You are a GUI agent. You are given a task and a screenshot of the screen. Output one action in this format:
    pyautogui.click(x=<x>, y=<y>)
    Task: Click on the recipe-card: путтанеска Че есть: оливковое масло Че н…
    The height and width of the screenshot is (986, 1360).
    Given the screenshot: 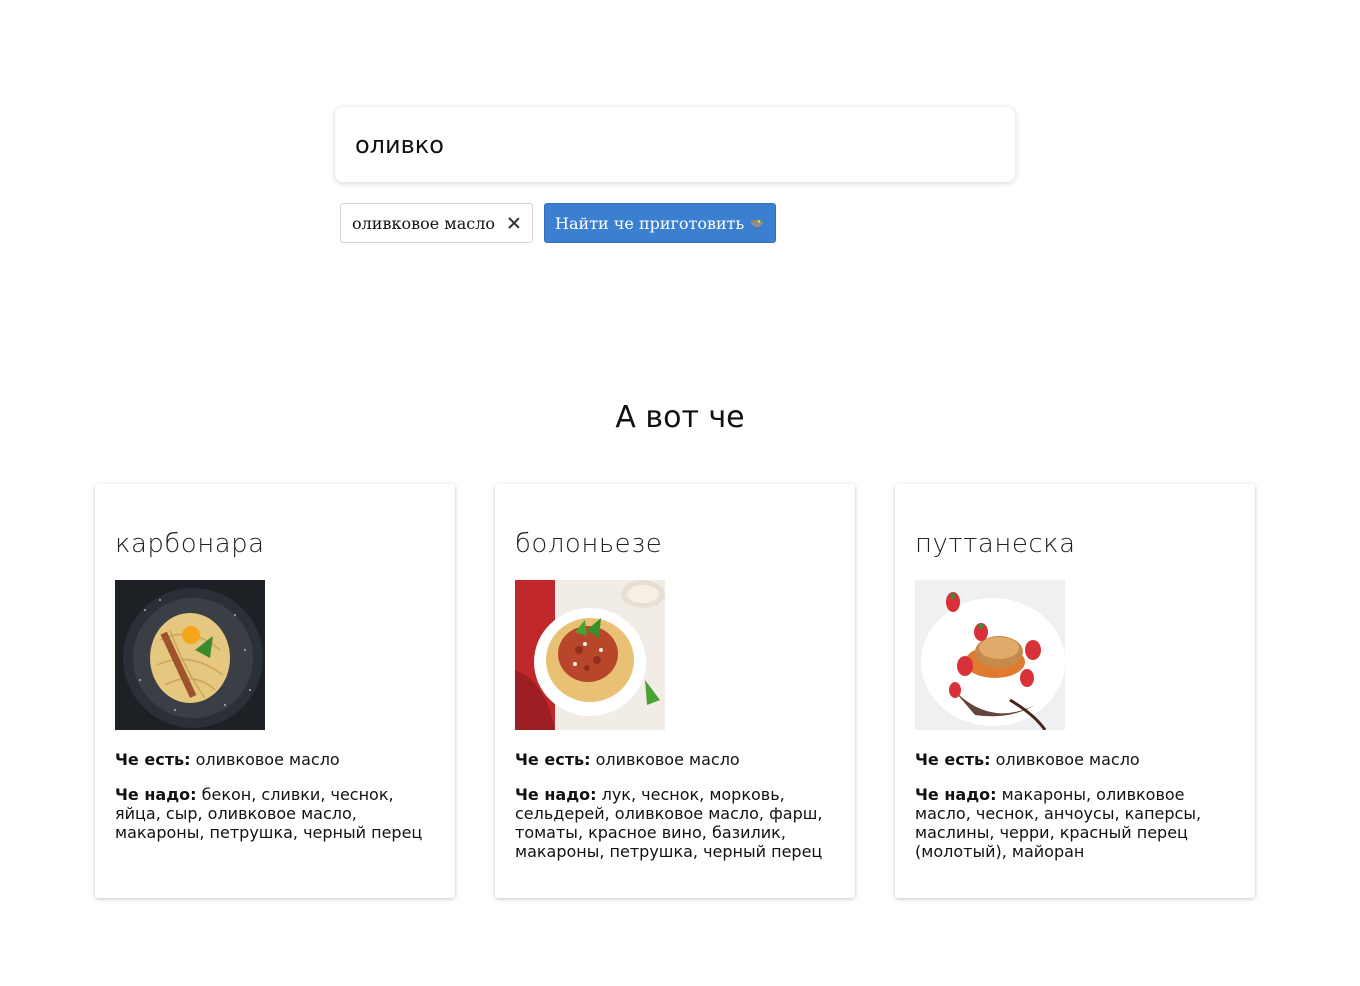 What is the action you would take?
    pyautogui.click(x=1075, y=691)
    